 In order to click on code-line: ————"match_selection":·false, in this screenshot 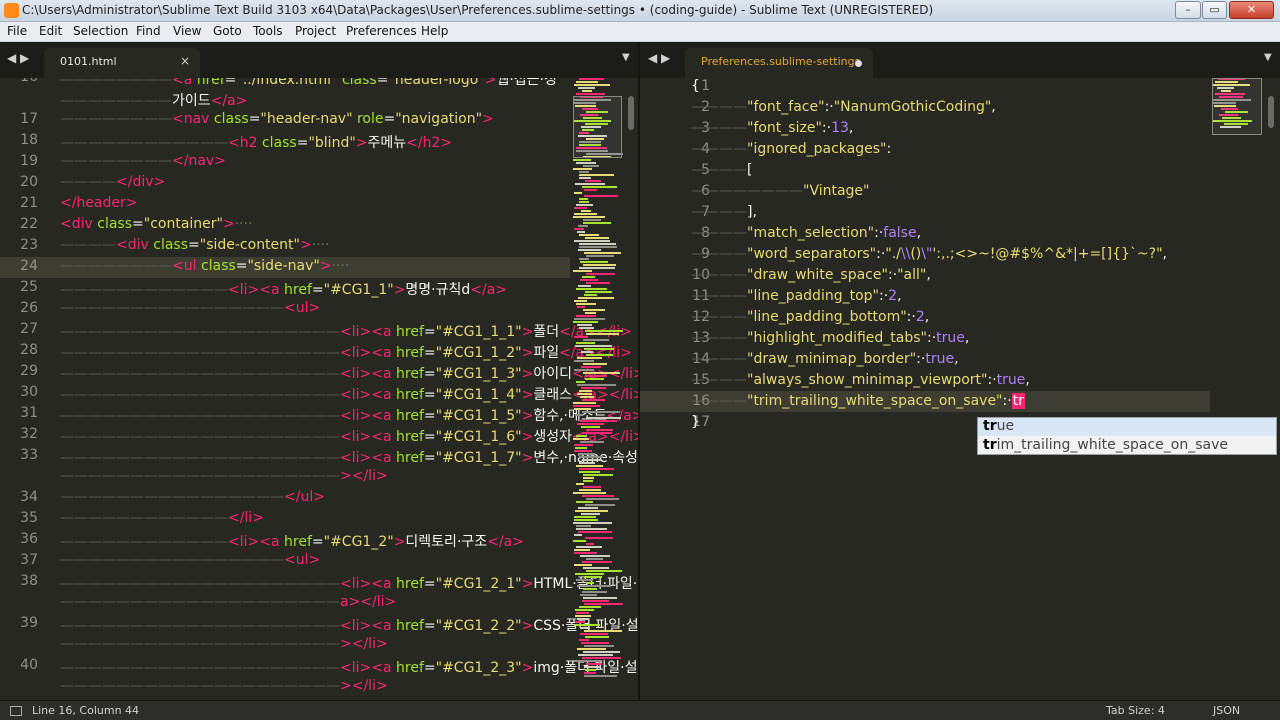, I will do `click(806, 233)`.